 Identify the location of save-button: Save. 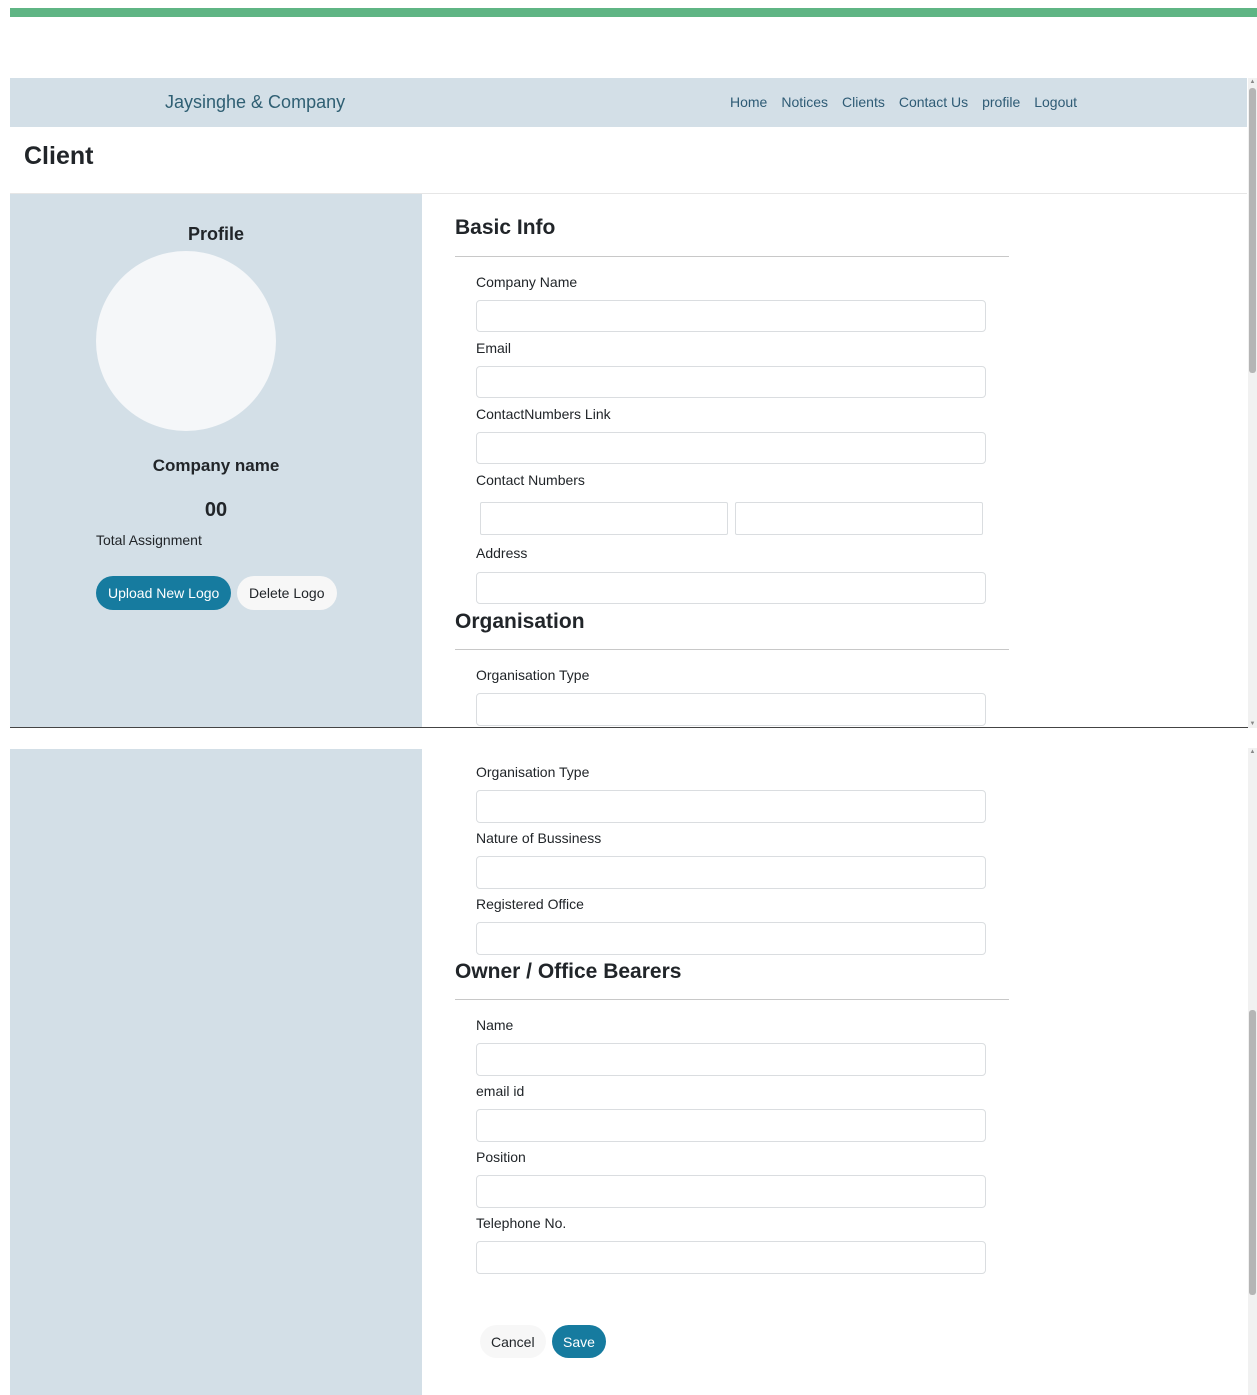
(579, 1341).